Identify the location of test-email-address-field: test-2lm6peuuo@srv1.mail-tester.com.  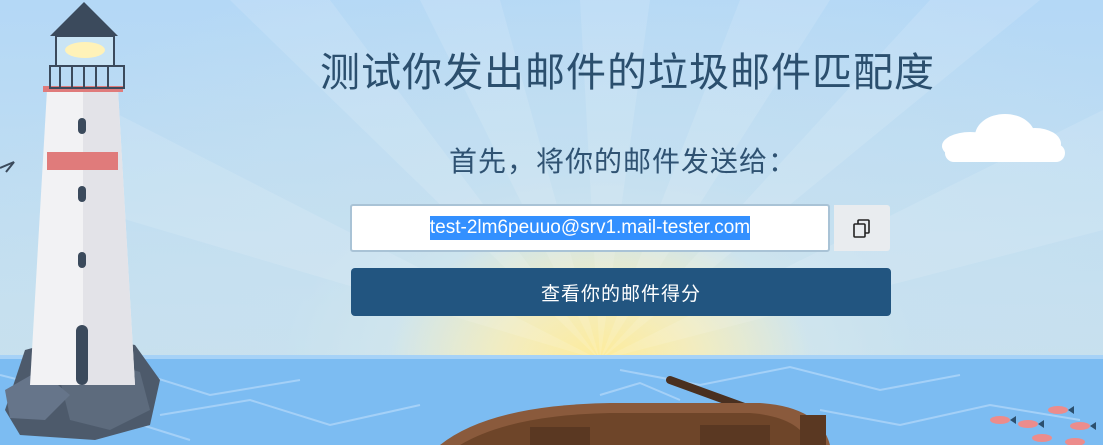
(590, 228).